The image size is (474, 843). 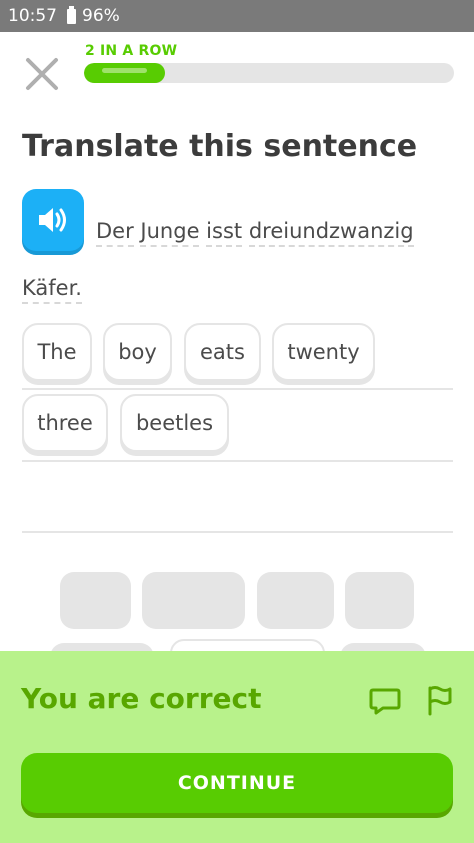 I want to click on answer-tile: beetles, so click(x=174, y=423).